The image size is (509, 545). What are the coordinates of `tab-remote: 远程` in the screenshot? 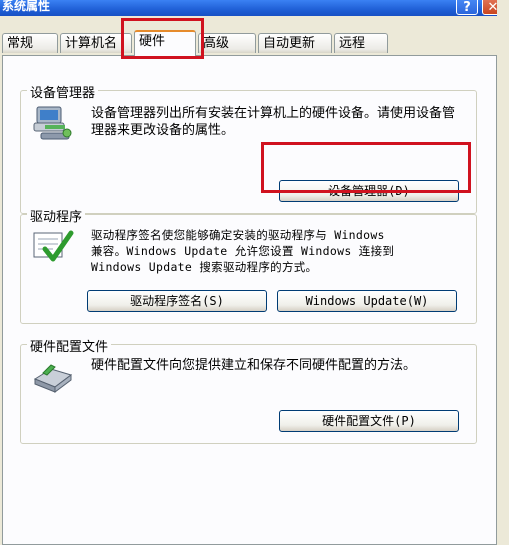 It's located at (361, 43).